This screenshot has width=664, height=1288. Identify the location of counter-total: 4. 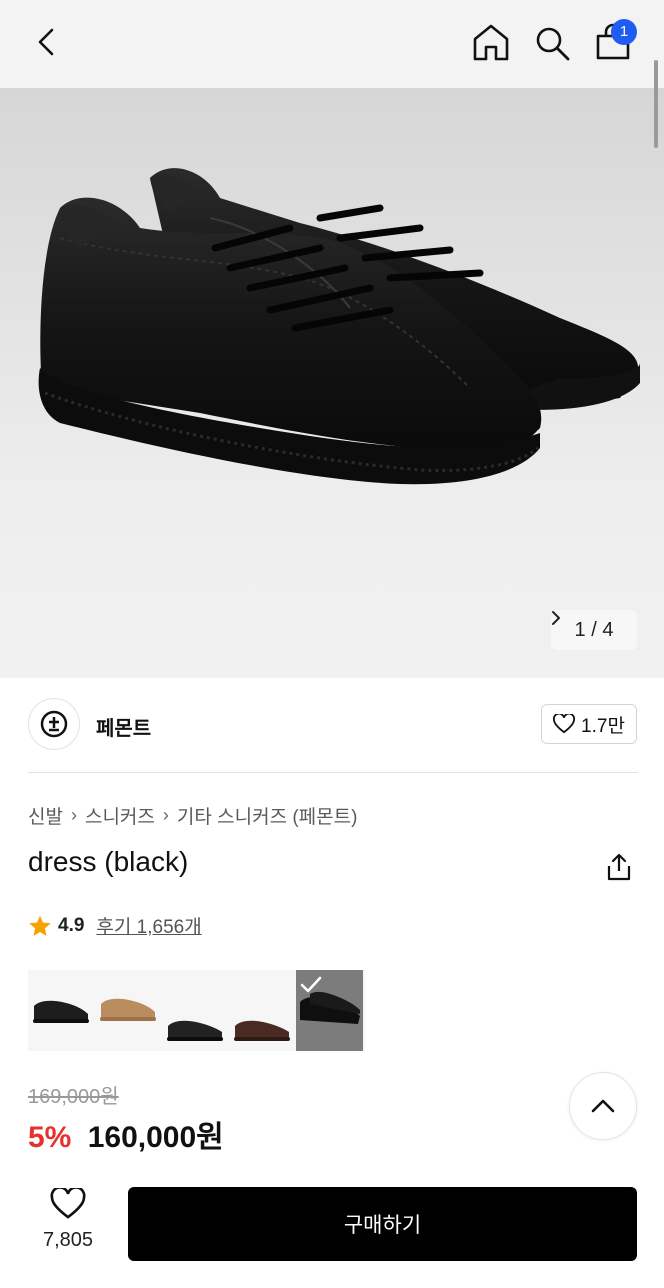
(608, 629).